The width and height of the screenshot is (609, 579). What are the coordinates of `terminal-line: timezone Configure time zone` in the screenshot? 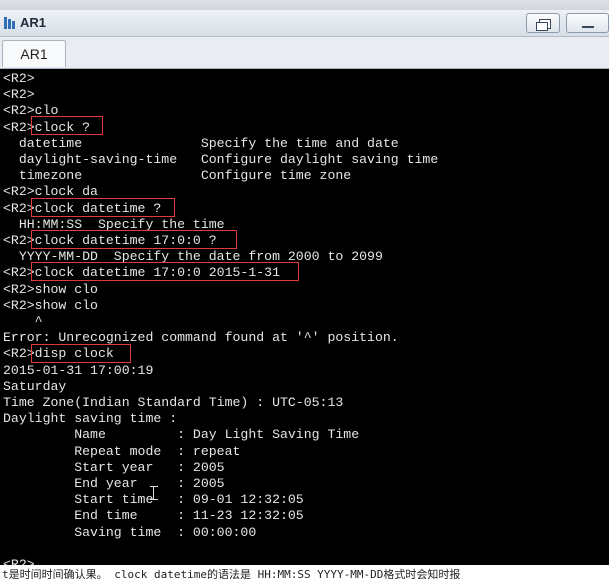 It's located at (177, 176).